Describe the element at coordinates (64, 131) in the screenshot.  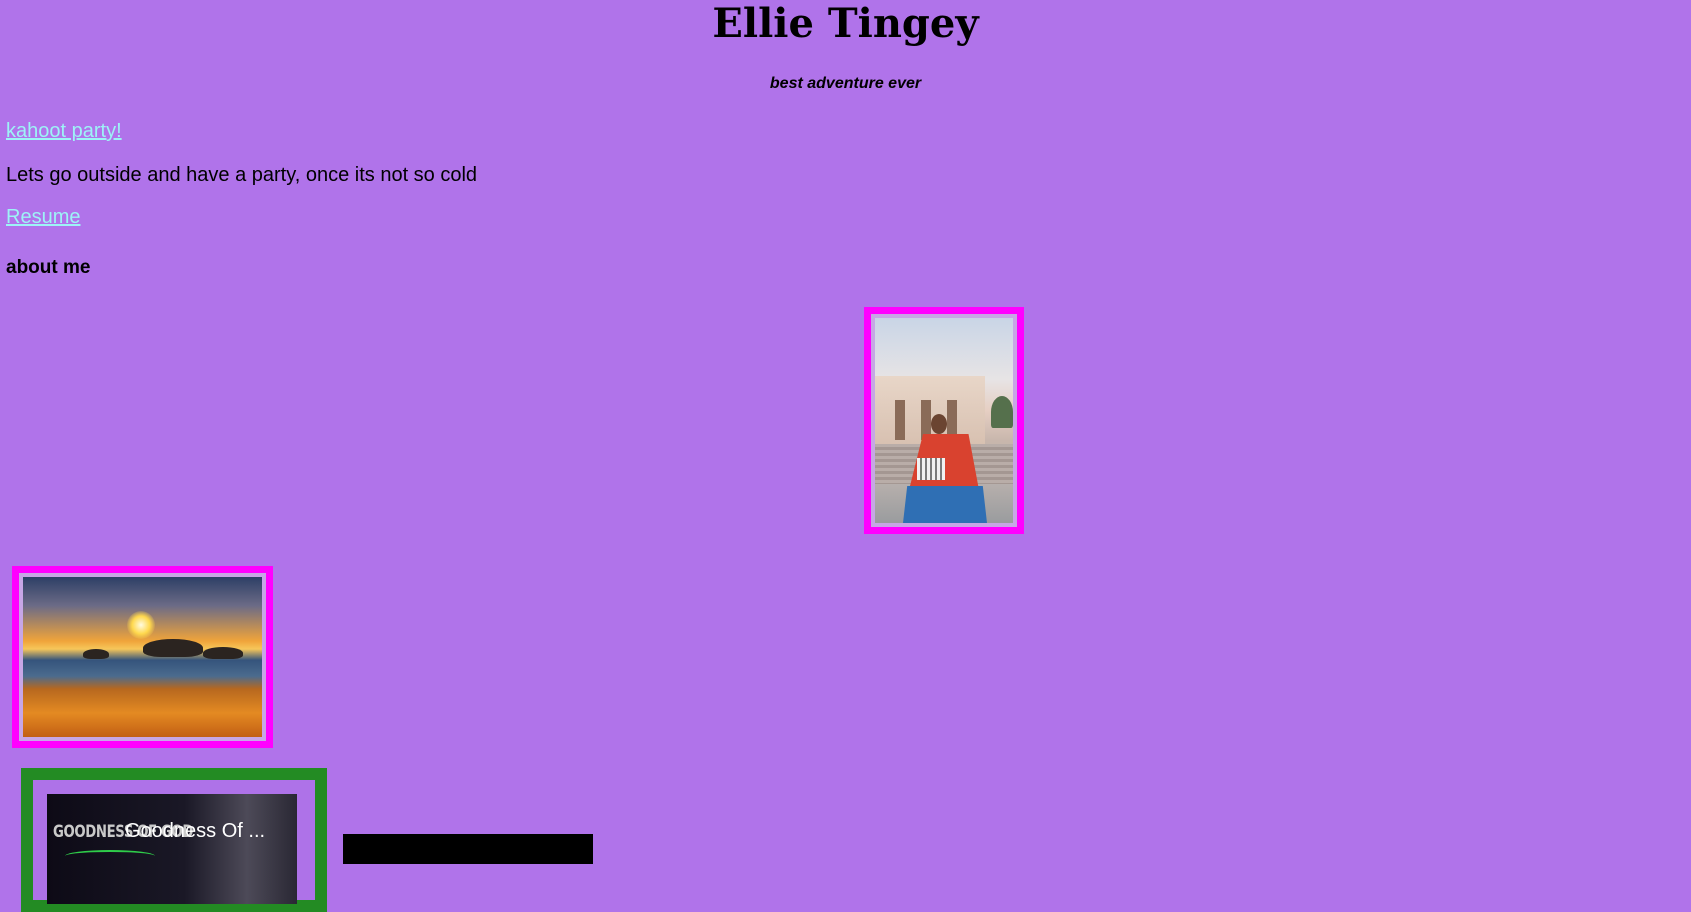
I see `kahoot-party-link: kahoot party!` at that location.